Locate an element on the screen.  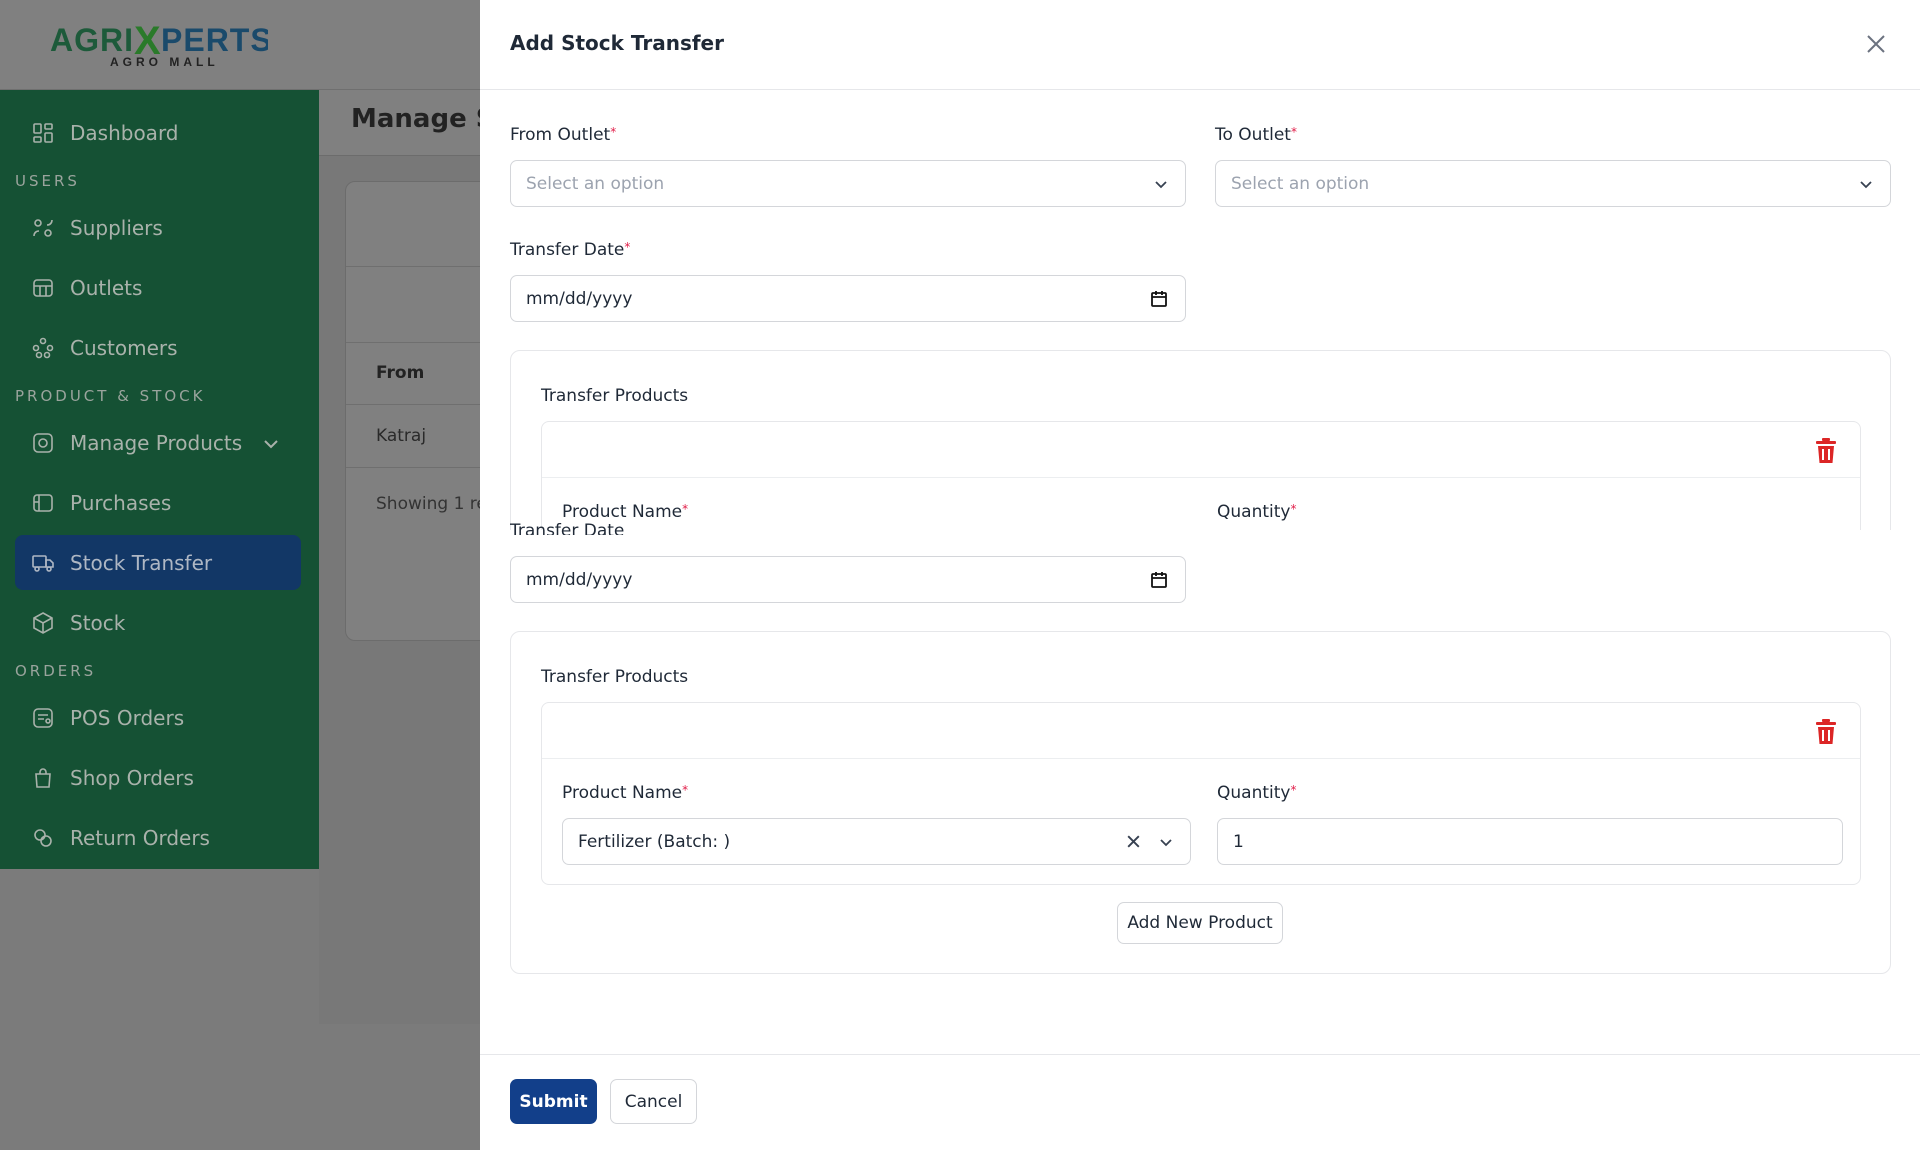
sidebar-item-return-orders: Return Orders is located at coordinates (158, 837).